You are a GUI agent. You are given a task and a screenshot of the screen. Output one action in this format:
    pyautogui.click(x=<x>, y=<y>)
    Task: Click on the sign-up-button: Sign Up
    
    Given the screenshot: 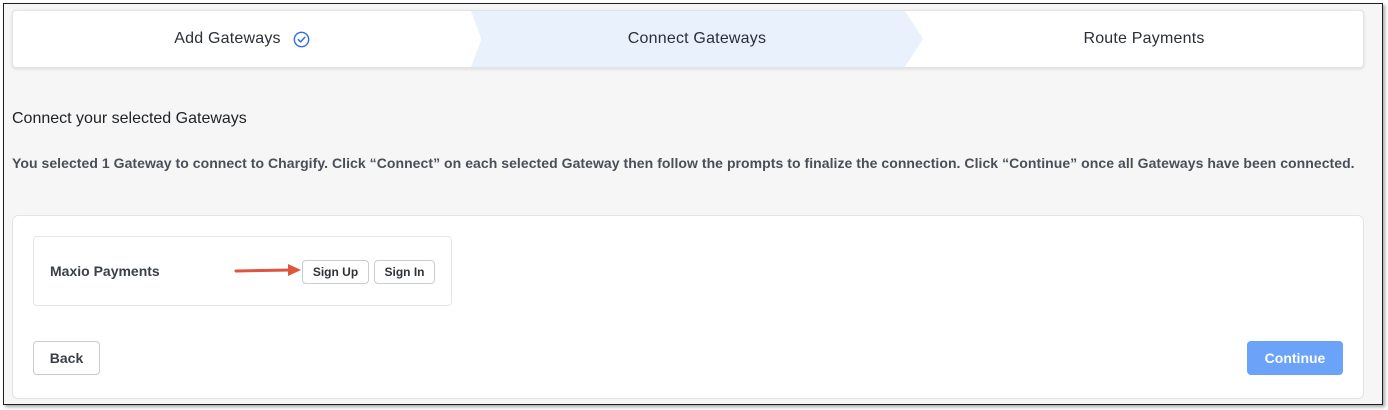 What is the action you would take?
    pyautogui.click(x=335, y=272)
    